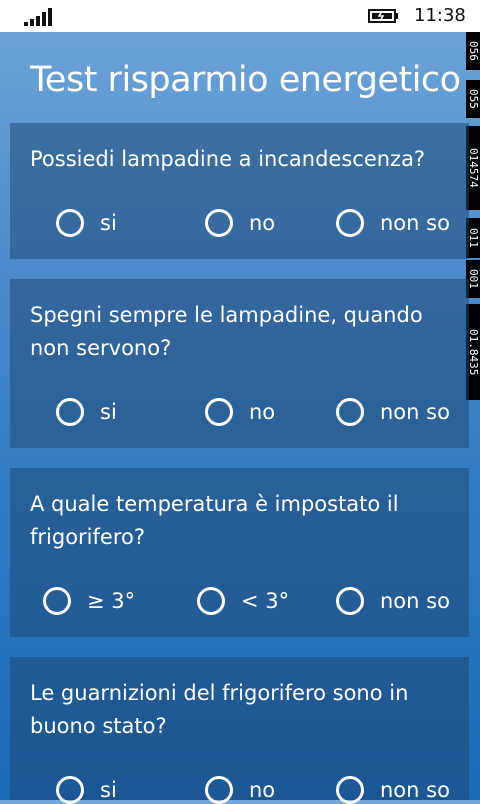  Describe the element at coordinates (228, 159) in the screenshot. I see `question-text: Possiedi lampadine a incandescenza?` at that location.